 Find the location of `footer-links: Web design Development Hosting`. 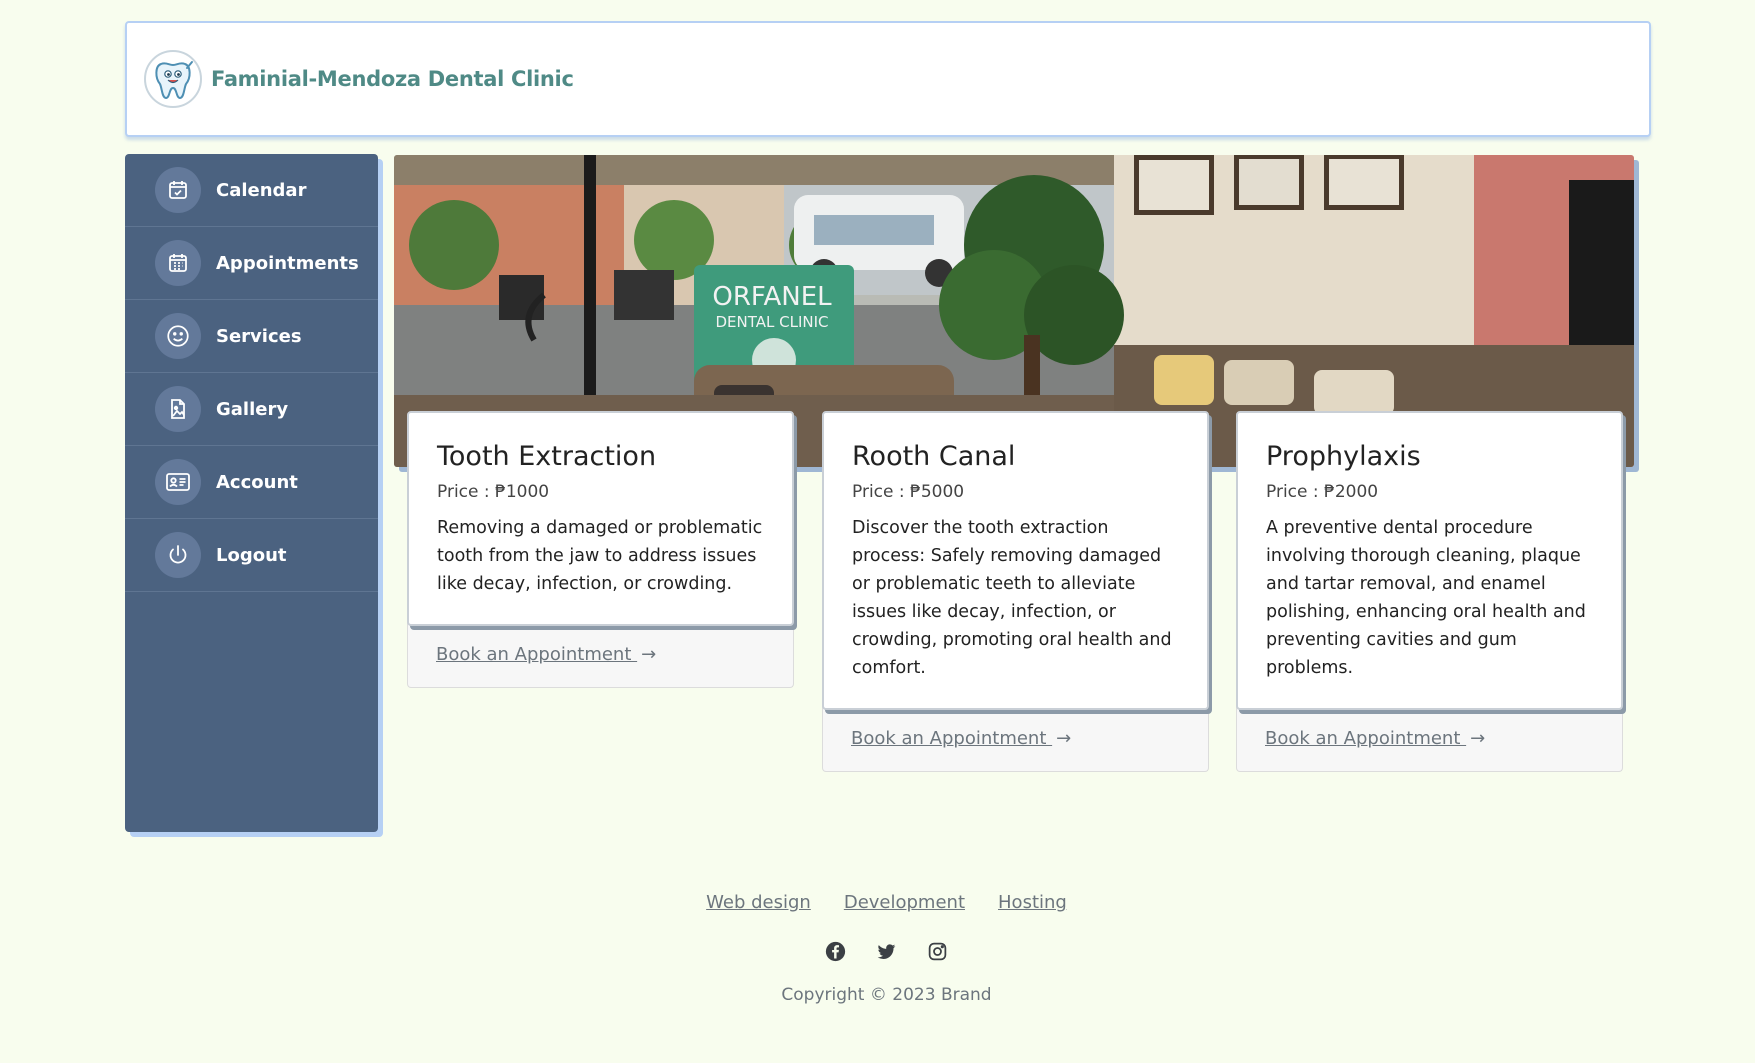

footer-links: Web design Development Hosting is located at coordinates (882, 902).